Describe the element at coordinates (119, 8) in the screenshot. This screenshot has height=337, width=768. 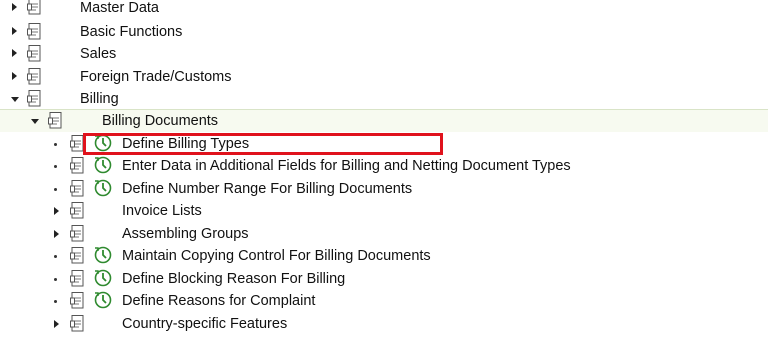
I see `tree-node-label: Master Data` at that location.